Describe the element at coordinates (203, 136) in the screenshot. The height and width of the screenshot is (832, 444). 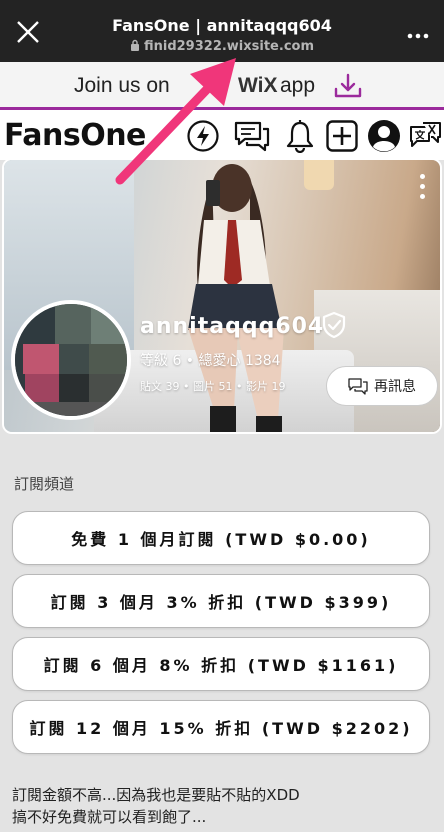
I see `lightning-icon` at that location.